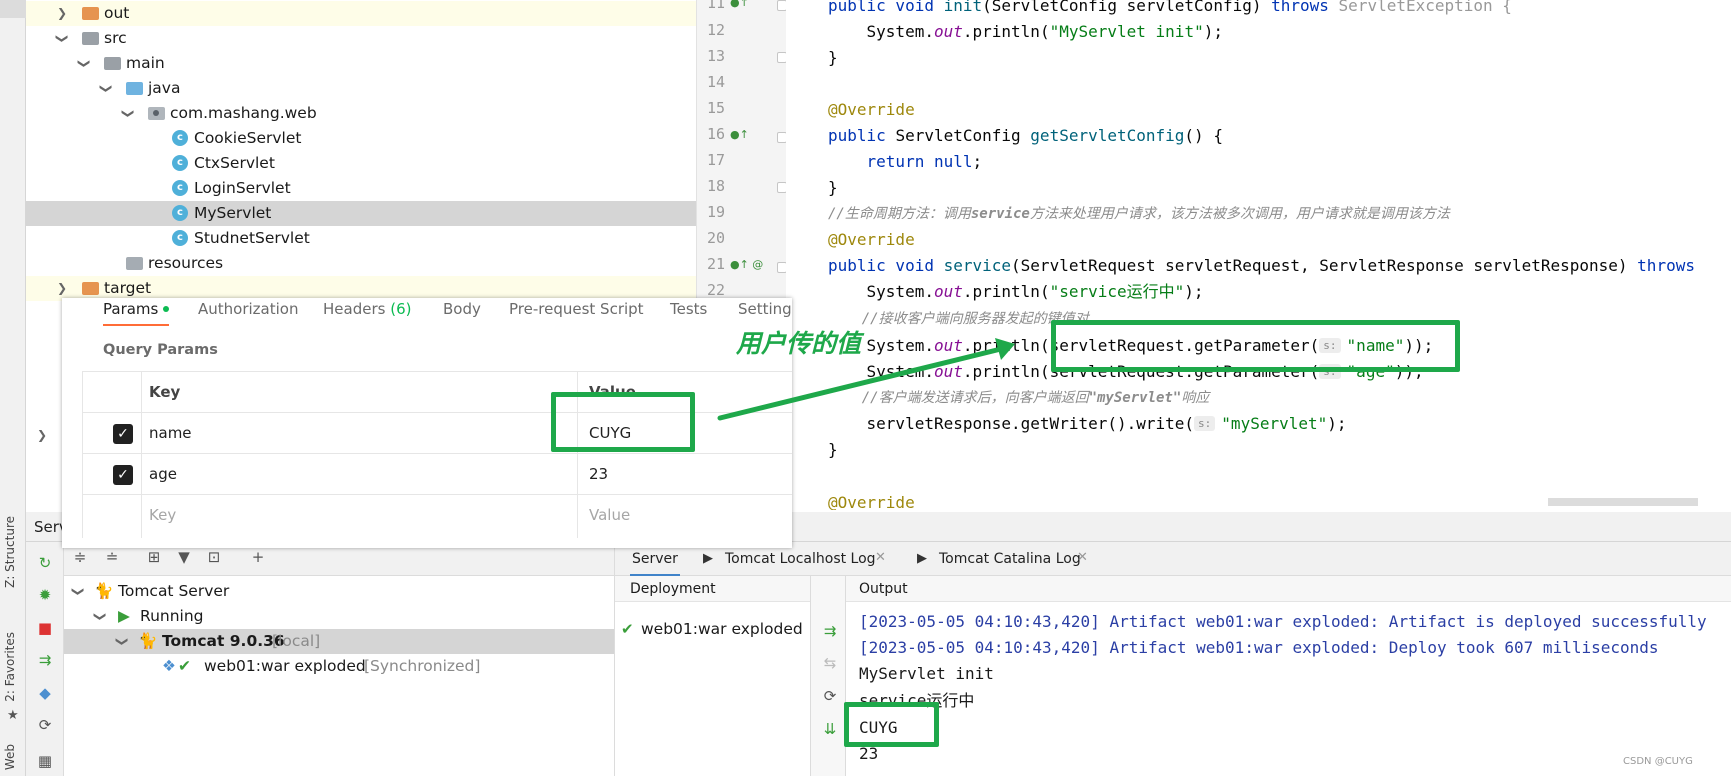 This screenshot has width=1731, height=776. I want to click on code-line: }, so click(833, 449).